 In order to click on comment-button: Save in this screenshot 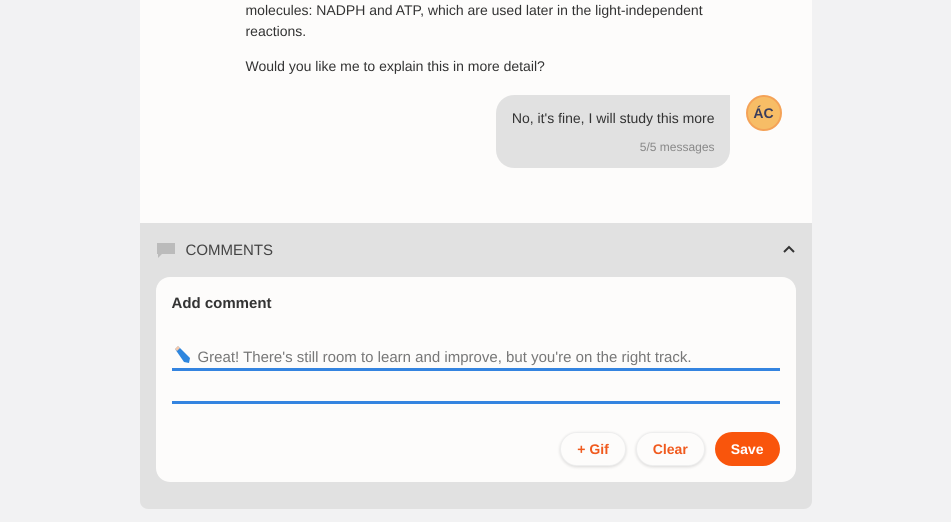, I will do `click(747, 449)`.